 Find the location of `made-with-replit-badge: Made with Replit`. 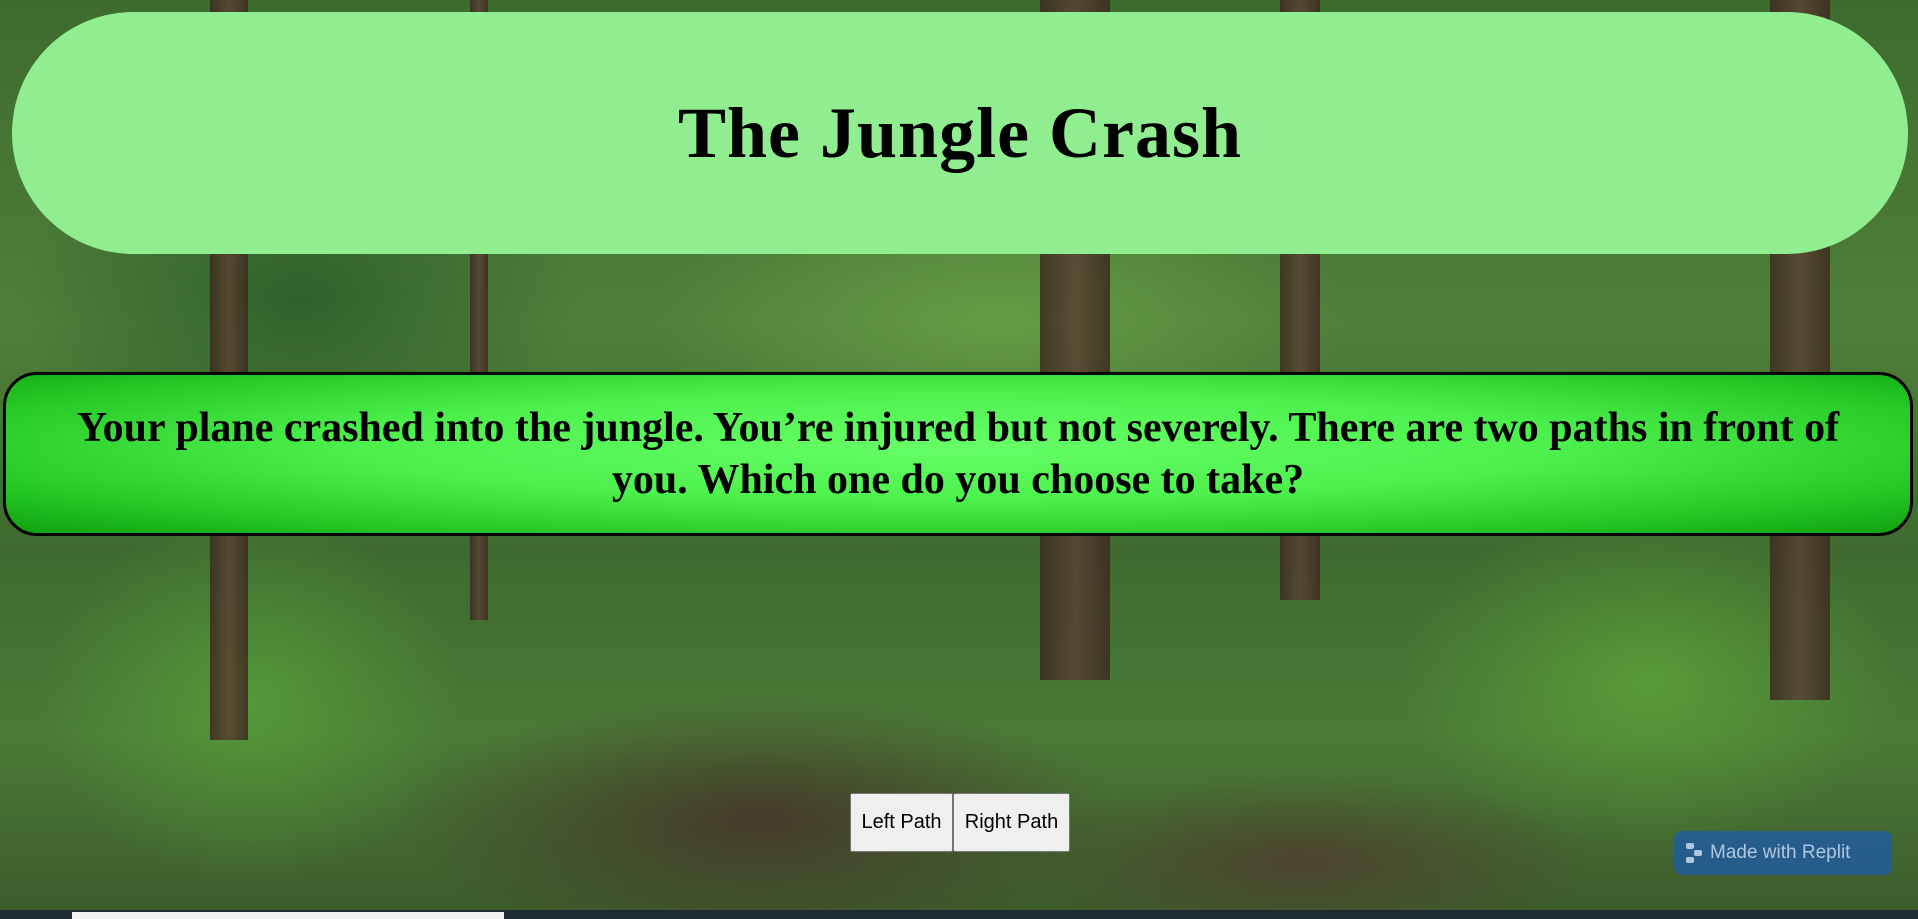

made-with-replit-badge: Made with Replit is located at coordinates (1783, 853).